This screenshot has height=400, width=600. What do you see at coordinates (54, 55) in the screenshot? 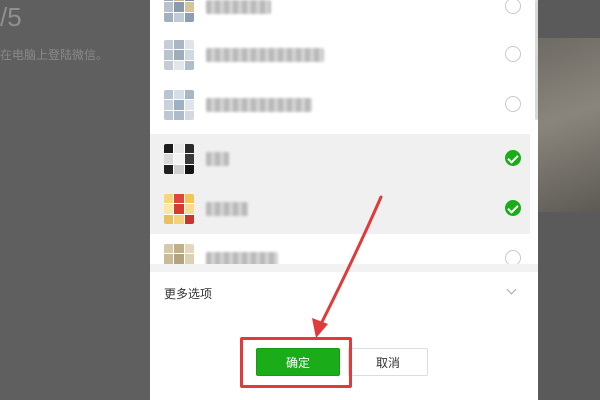
I see `step-caption: 在电脑上登陆微信。` at bounding box center [54, 55].